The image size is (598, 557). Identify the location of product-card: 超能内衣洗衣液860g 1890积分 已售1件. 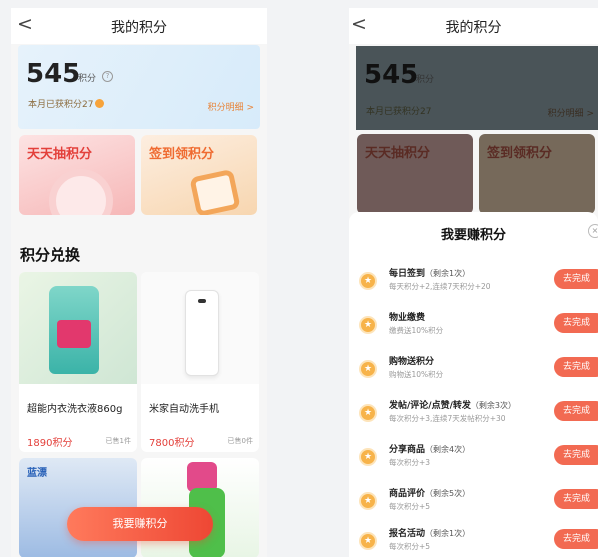
(78, 362).